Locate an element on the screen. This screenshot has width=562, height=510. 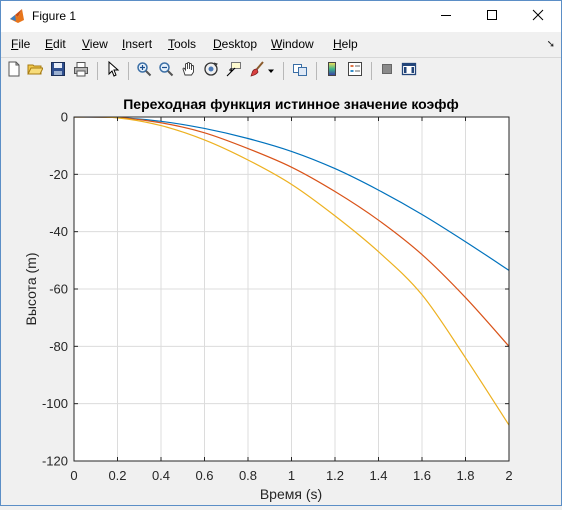
new-figure-icon is located at coordinates (14, 71).